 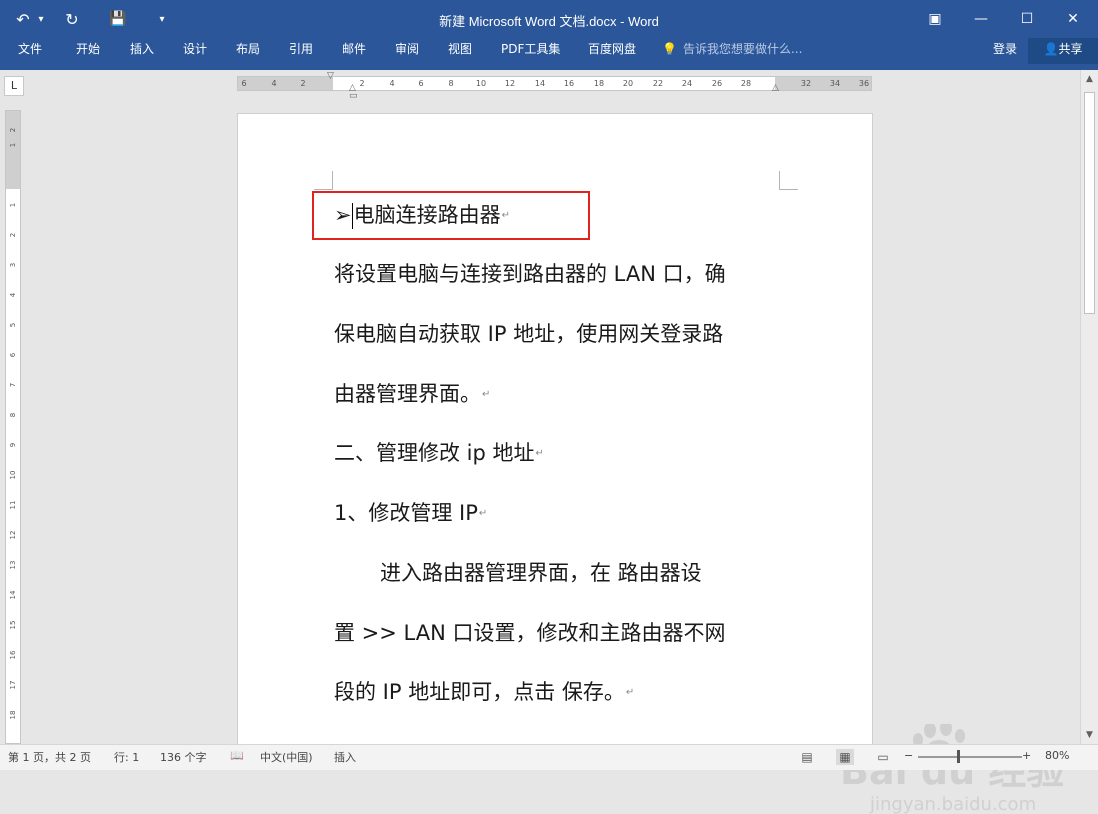 I want to click on body-line: 保电脑自动获取 IP 地址，使用网关登录路, so click(x=528, y=334).